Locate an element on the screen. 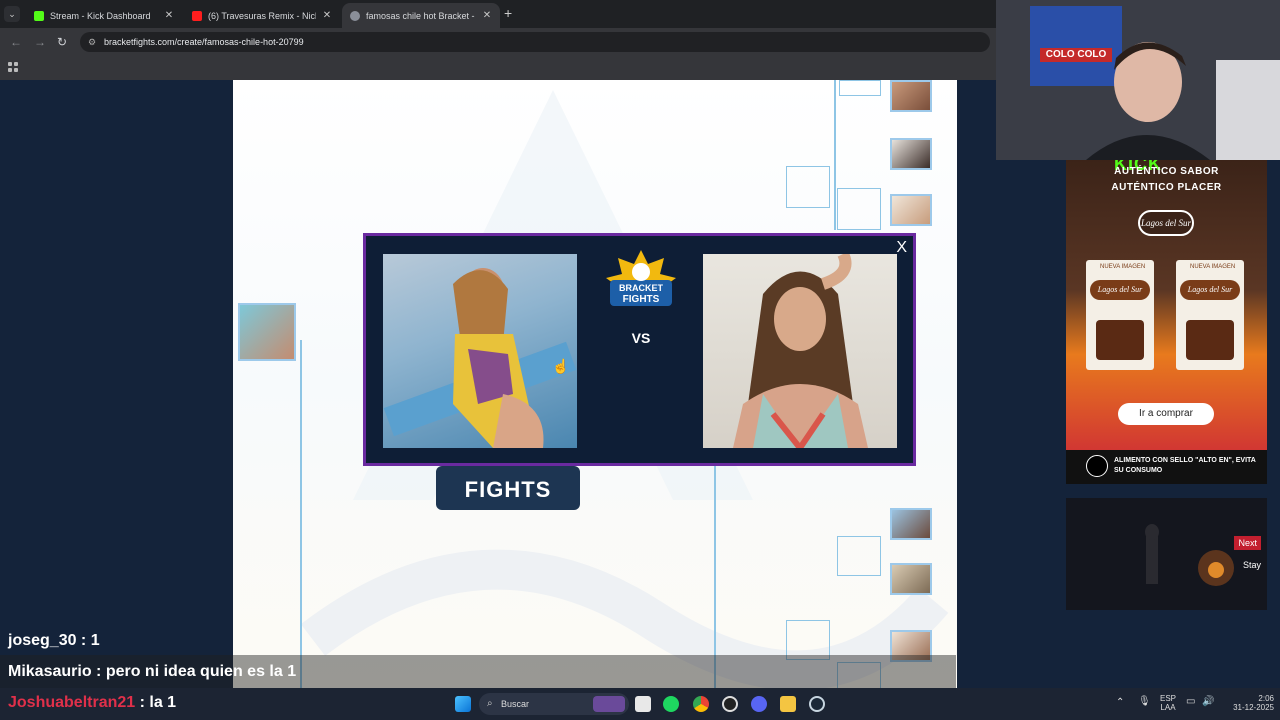  clock: 2:06 31-12-2025 is located at coordinates (1249, 703).